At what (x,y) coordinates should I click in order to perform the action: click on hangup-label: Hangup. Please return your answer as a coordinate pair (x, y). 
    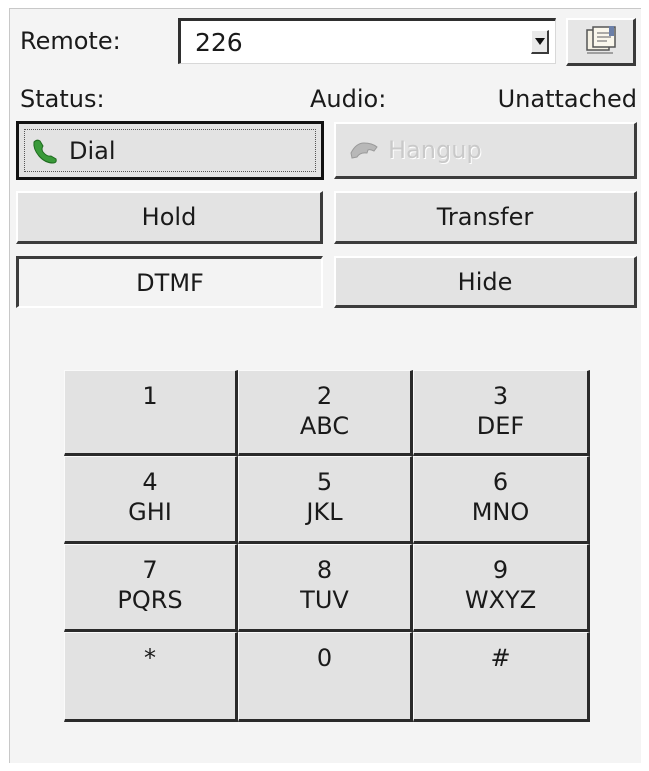
    Looking at the image, I should click on (435, 150).